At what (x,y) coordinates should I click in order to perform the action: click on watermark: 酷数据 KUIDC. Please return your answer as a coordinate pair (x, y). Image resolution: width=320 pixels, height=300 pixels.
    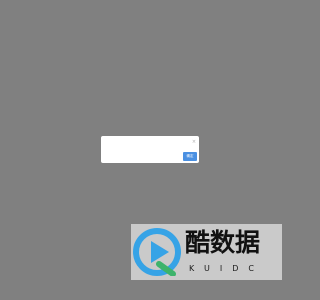
    Looking at the image, I should click on (206, 252).